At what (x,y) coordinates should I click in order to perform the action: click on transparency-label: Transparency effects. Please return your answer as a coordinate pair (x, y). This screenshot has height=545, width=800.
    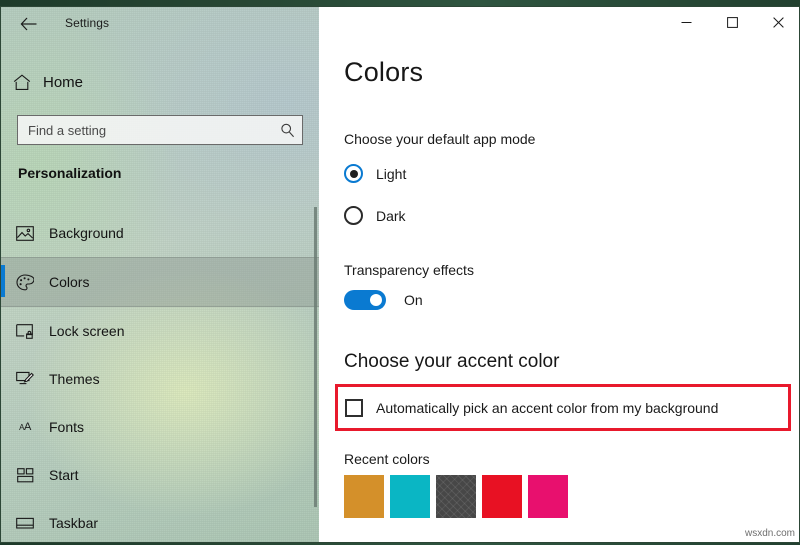
    Looking at the image, I should click on (409, 270).